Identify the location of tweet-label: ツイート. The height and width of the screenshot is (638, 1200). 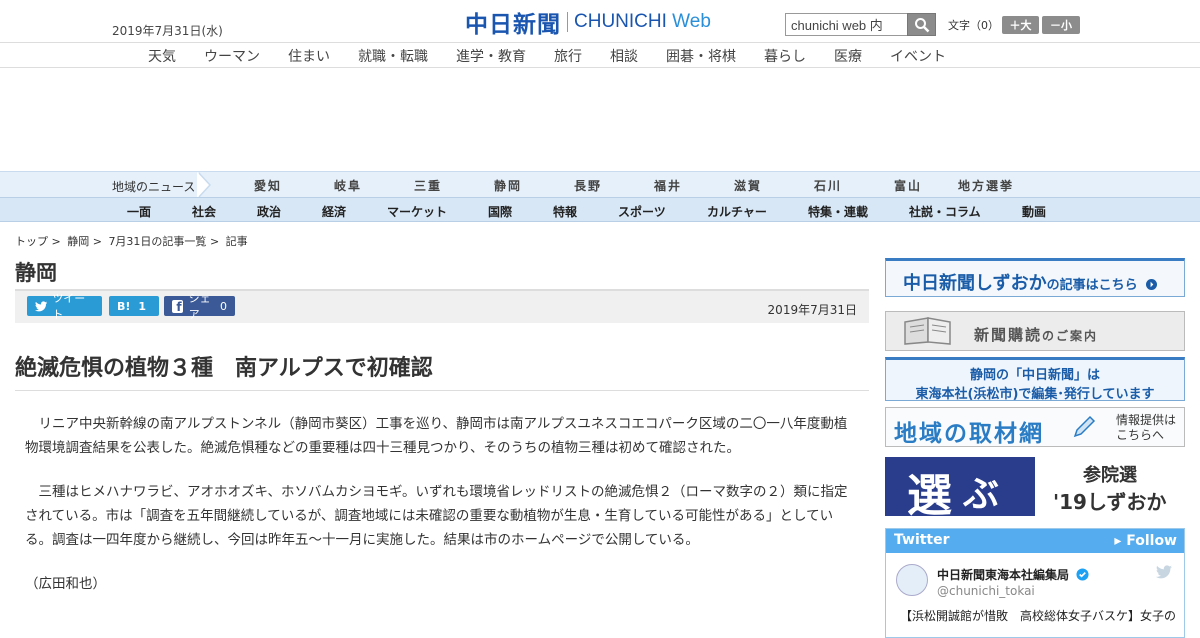
(69, 306).